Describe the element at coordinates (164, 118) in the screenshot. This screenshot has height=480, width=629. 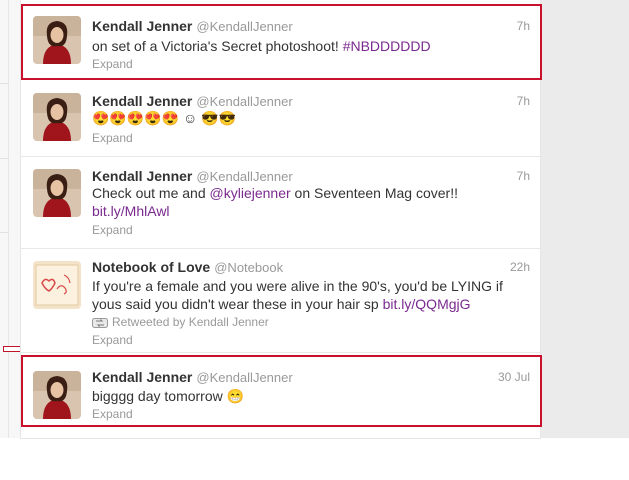
I see `tweet-text: 😍😍😍😍😍 ☺ 😎😎` at that location.